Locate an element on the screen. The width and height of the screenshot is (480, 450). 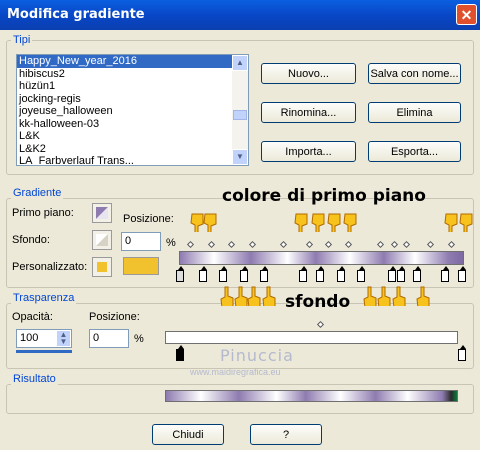
list-item: hüzün1 is located at coordinates (132, 86).